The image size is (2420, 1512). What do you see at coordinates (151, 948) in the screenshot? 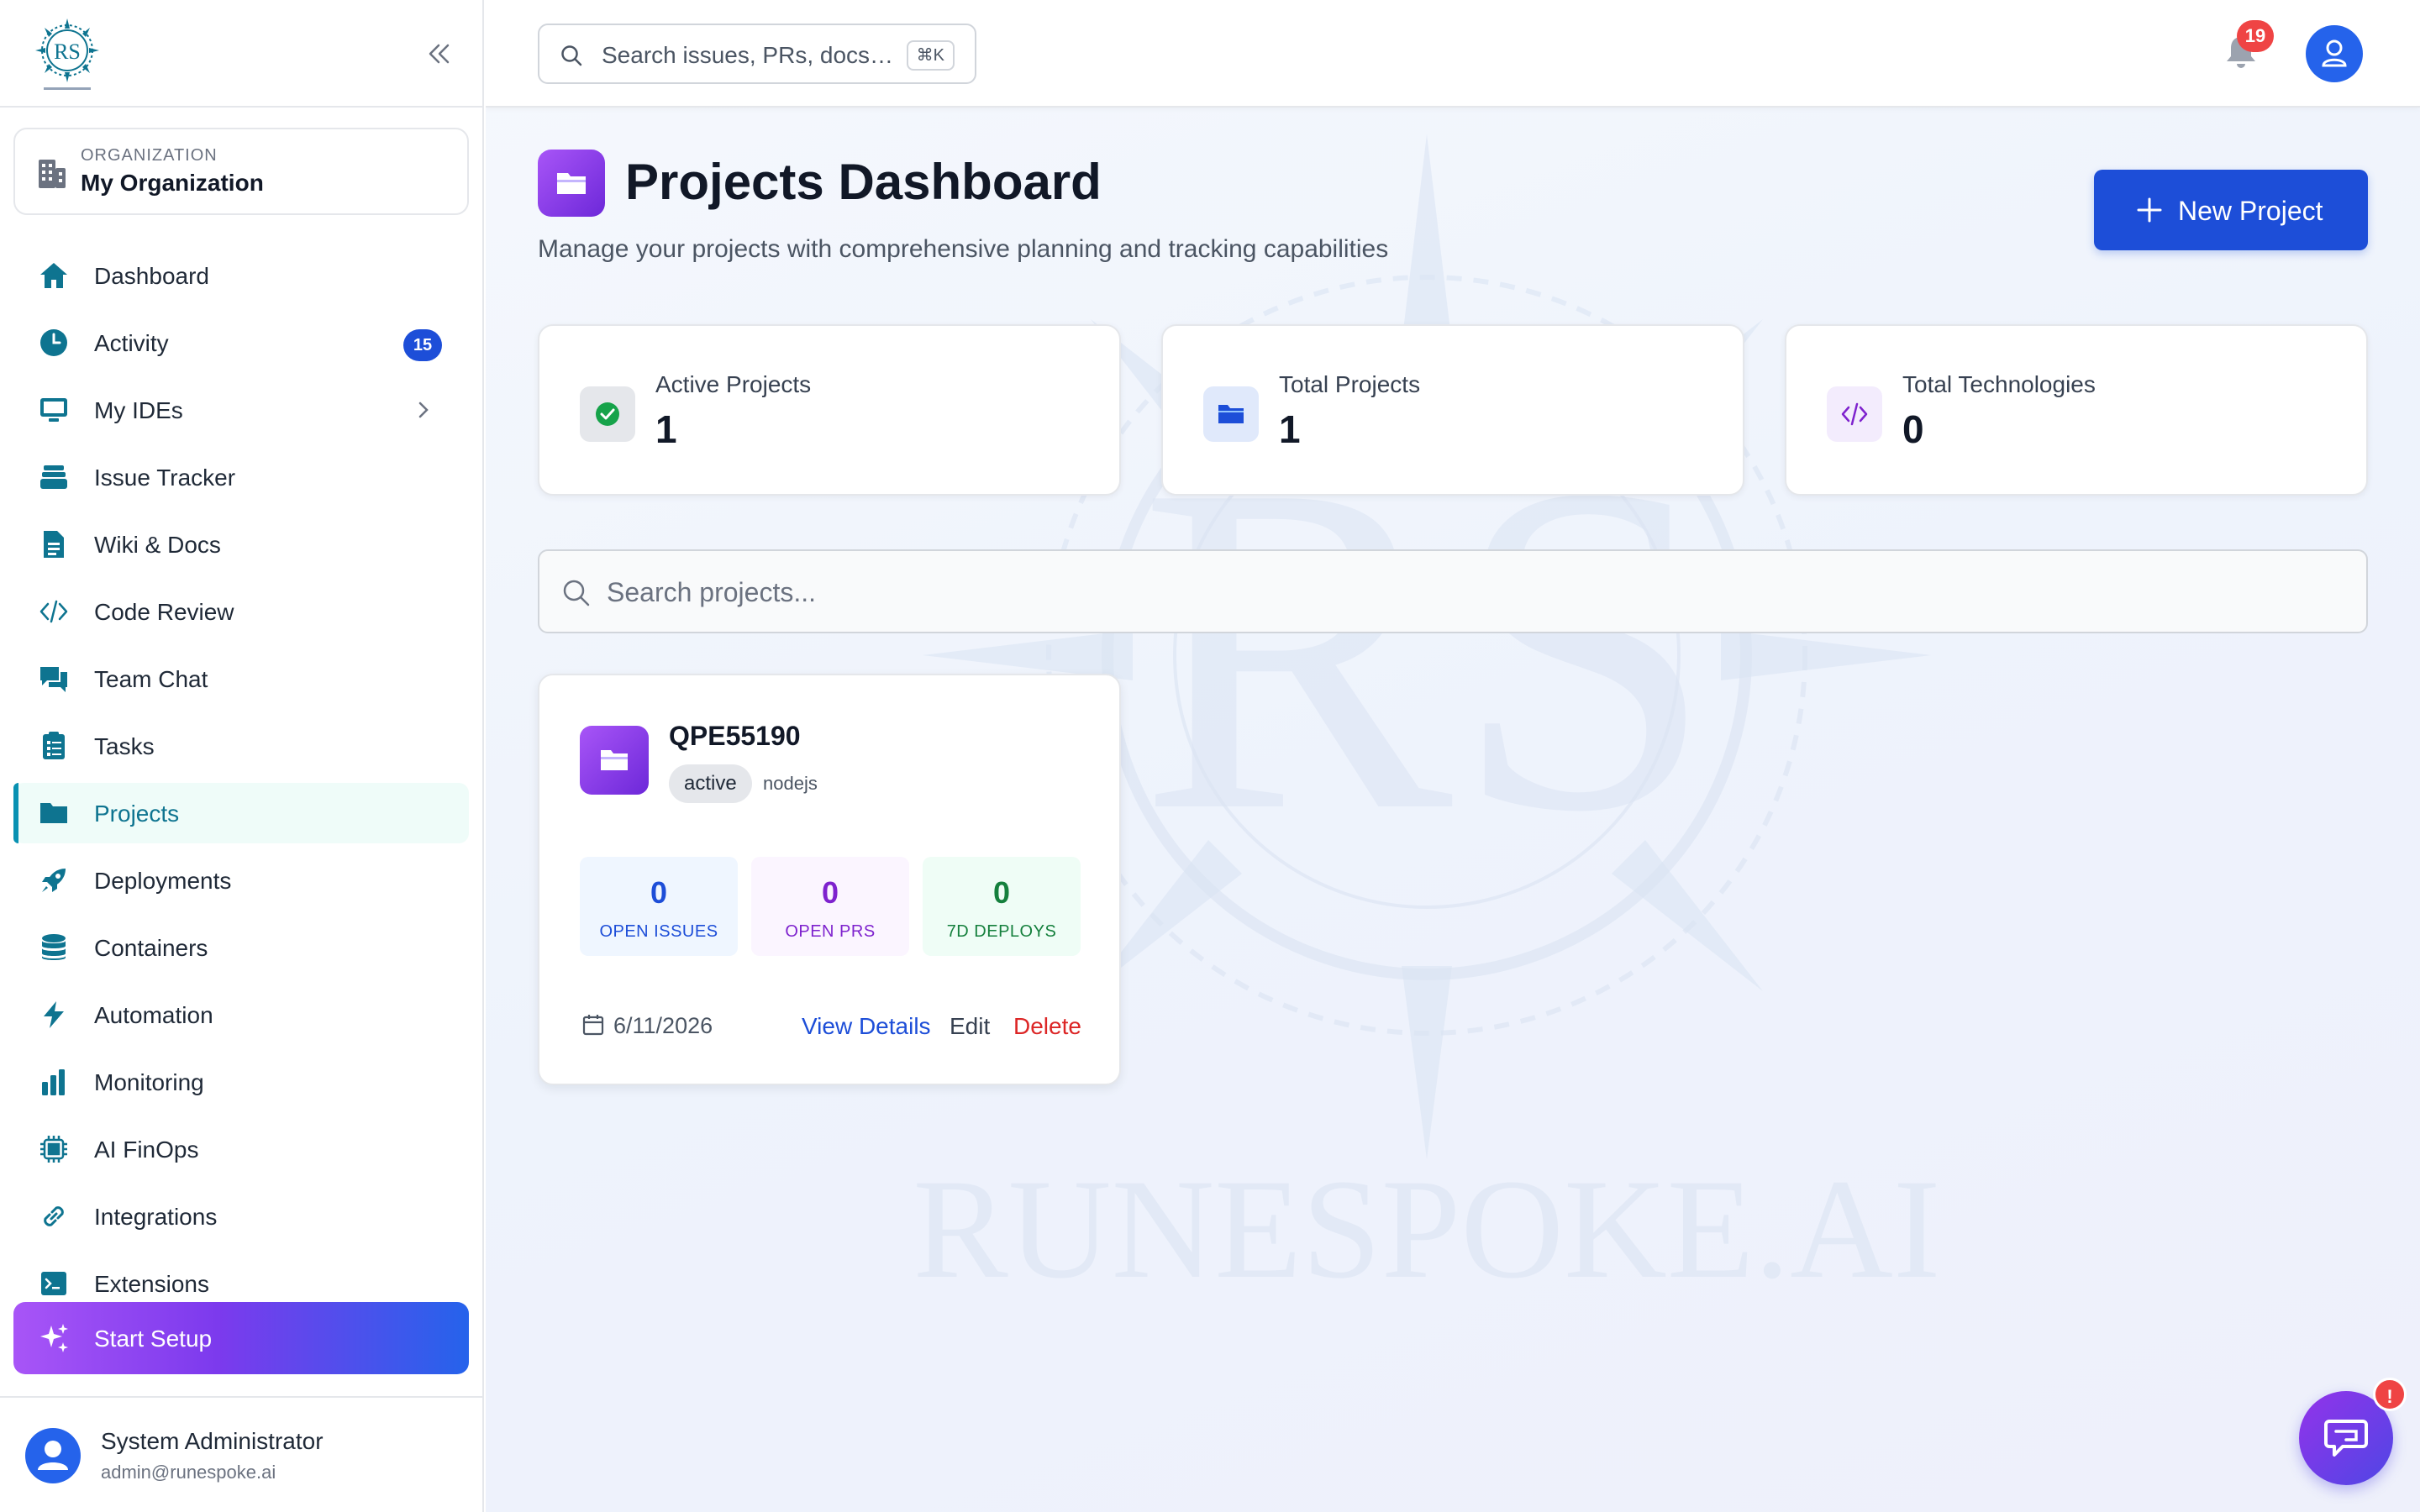
I see `sidebar-item-label: Containers` at bounding box center [151, 948].